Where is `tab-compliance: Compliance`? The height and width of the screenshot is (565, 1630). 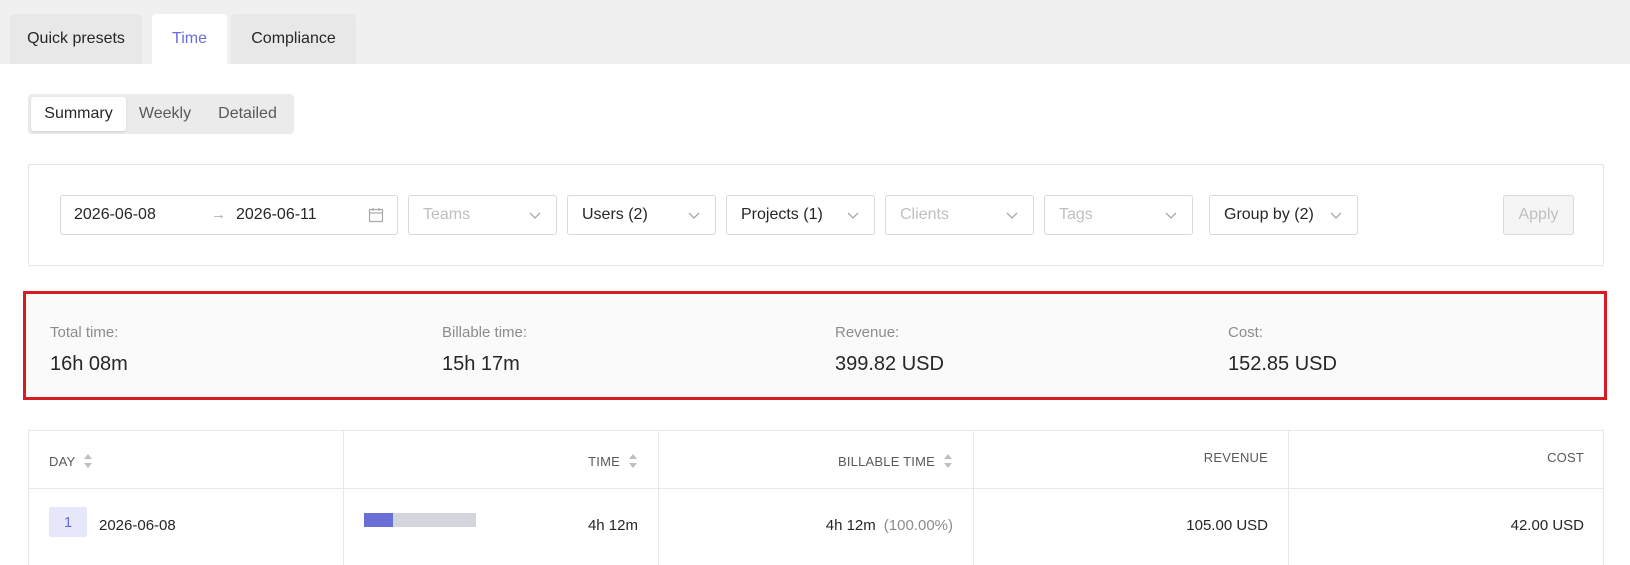 tab-compliance: Compliance is located at coordinates (293, 39).